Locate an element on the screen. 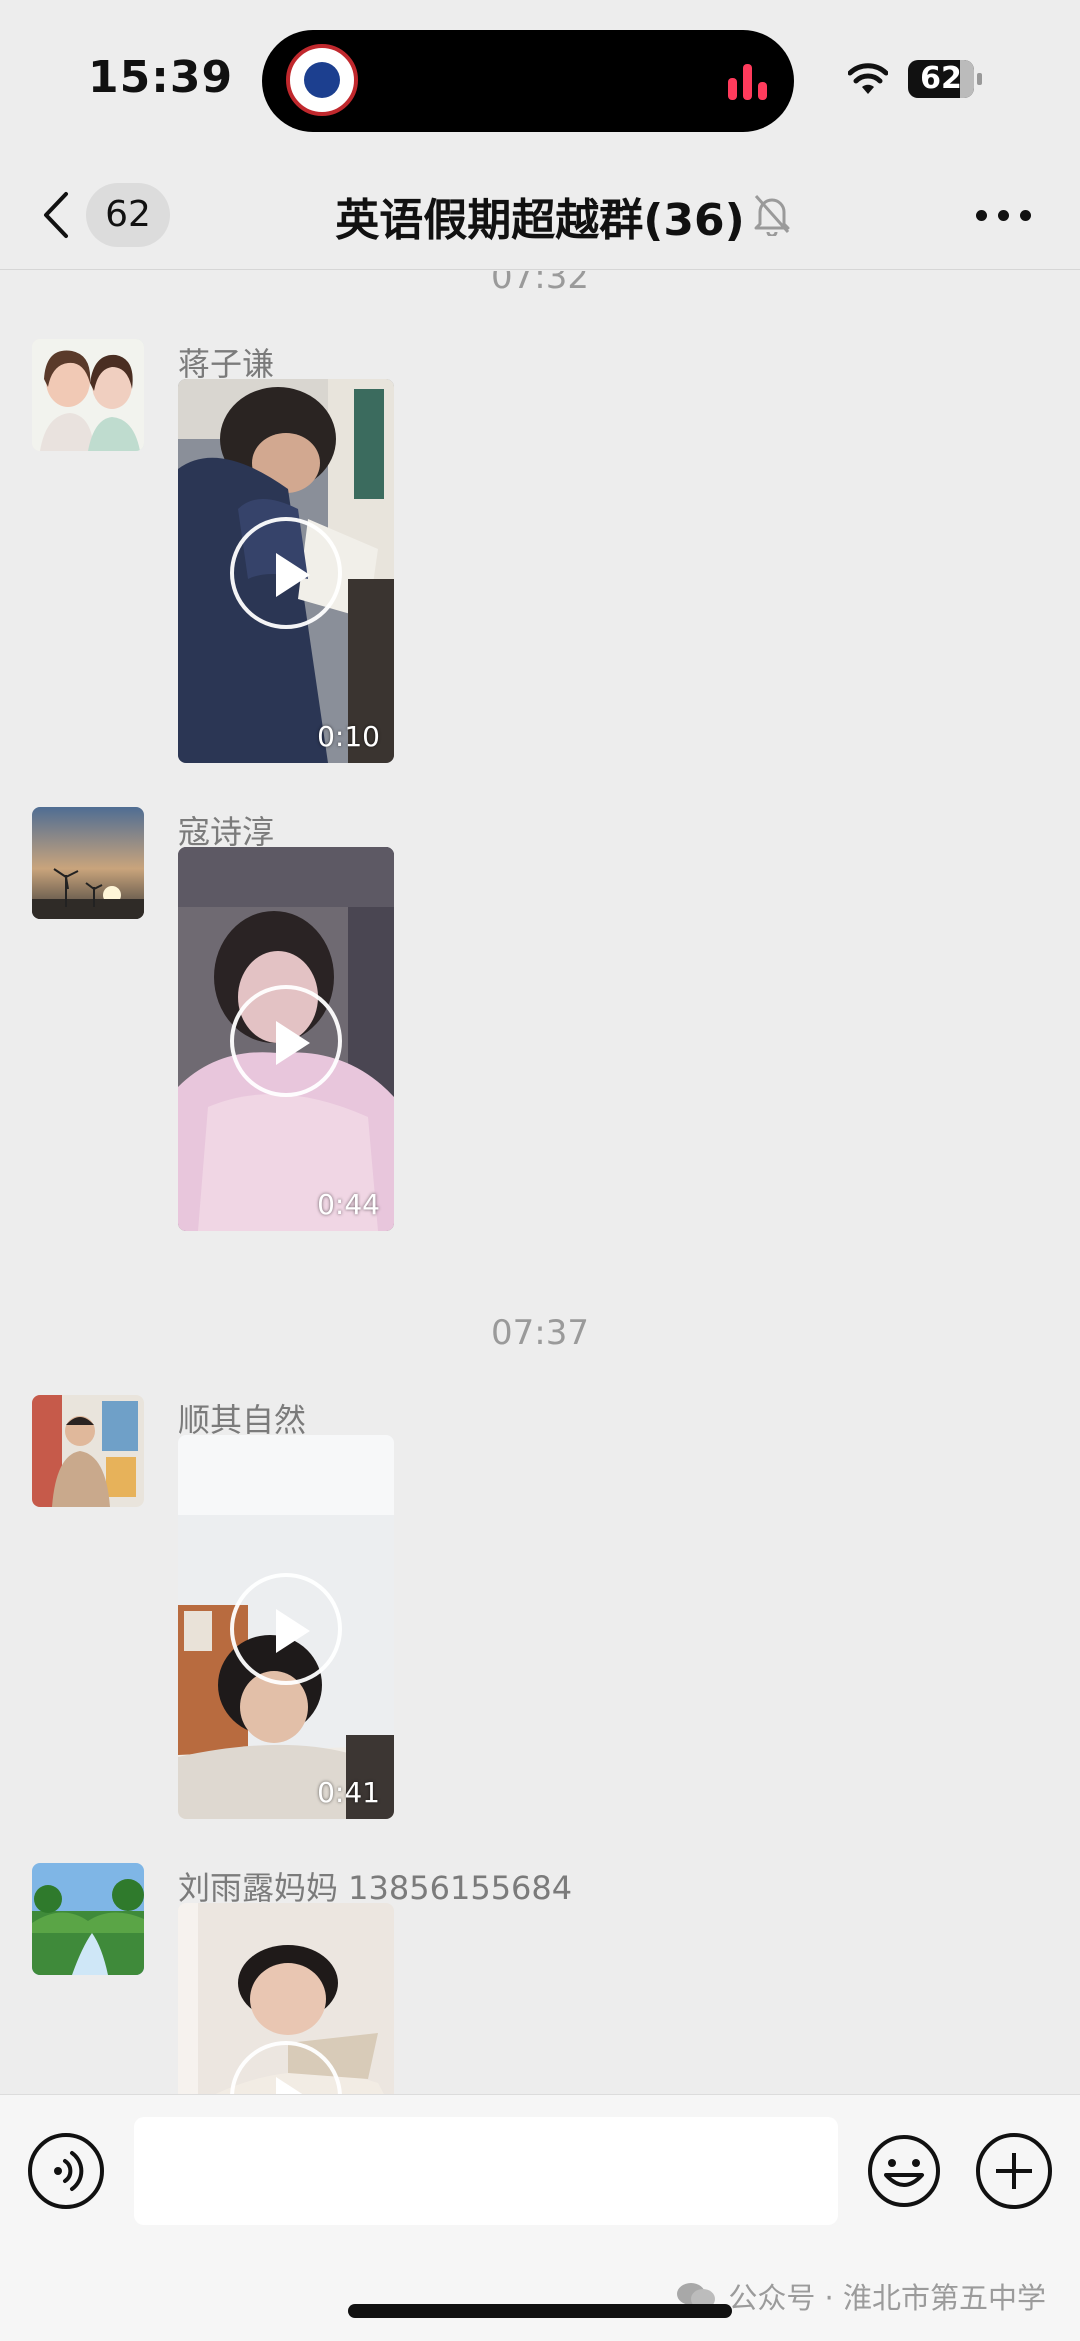 The height and width of the screenshot is (2341, 1080). audio-bars-icon is located at coordinates (748, 82).